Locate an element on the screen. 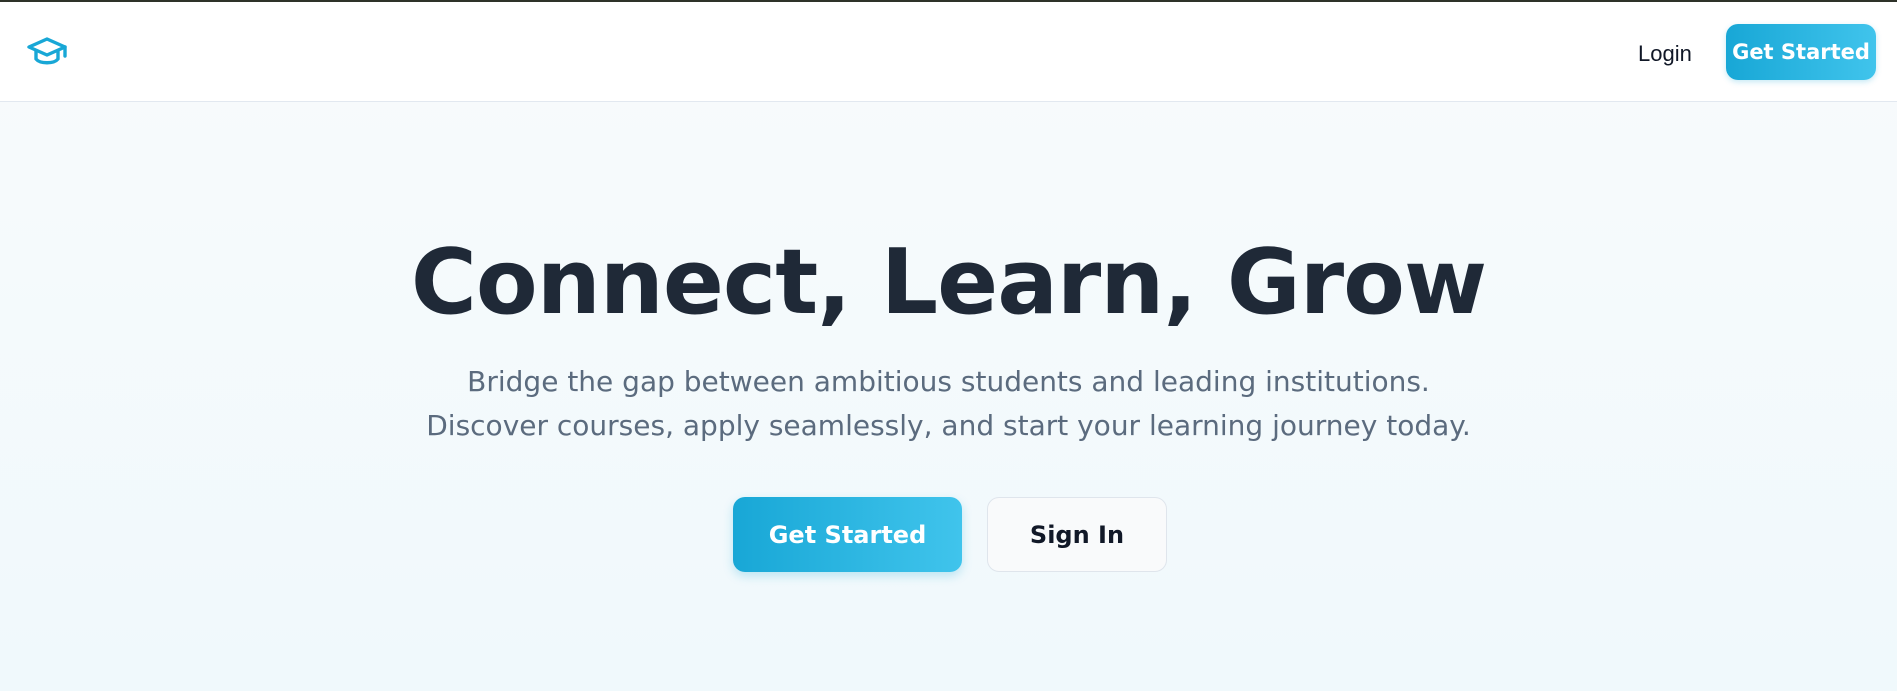 This screenshot has height=691, width=1897. graduation-cap-icon is located at coordinates (47, 51).